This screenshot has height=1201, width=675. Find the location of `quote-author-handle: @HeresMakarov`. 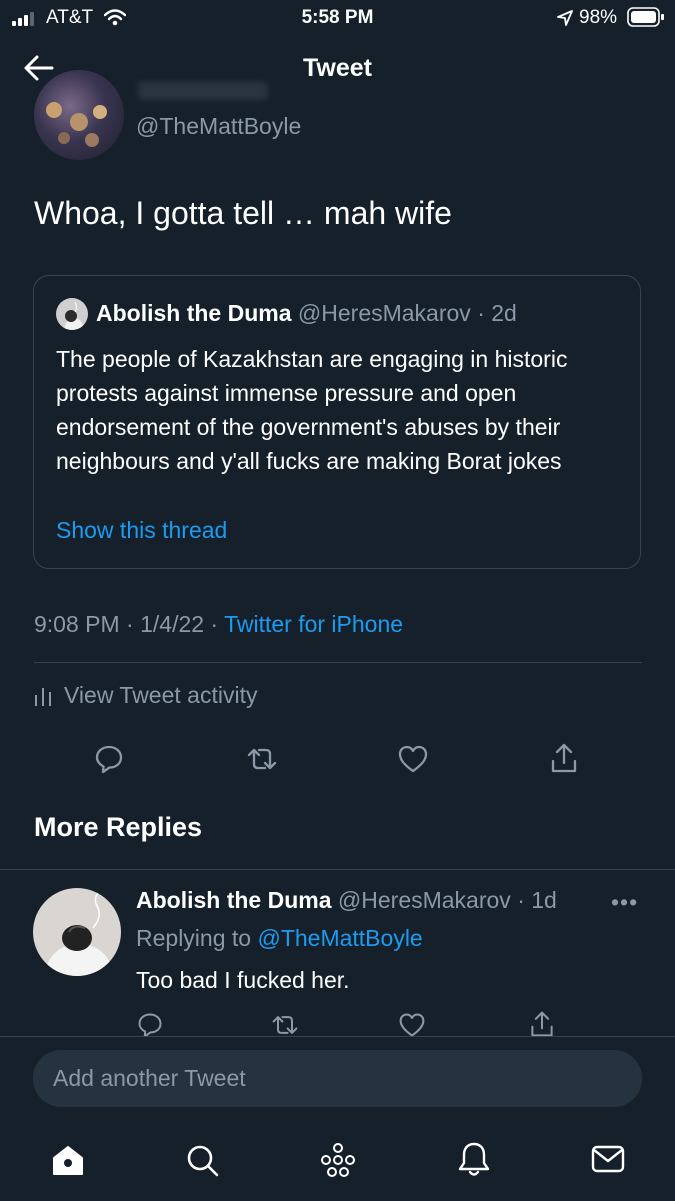

quote-author-handle: @HeresMakarov is located at coordinates (384, 313).